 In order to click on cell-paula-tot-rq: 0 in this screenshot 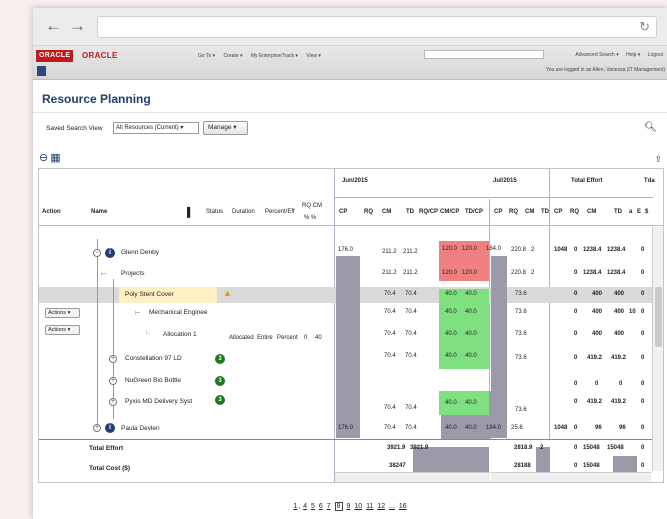, I will do `click(576, 428)`.